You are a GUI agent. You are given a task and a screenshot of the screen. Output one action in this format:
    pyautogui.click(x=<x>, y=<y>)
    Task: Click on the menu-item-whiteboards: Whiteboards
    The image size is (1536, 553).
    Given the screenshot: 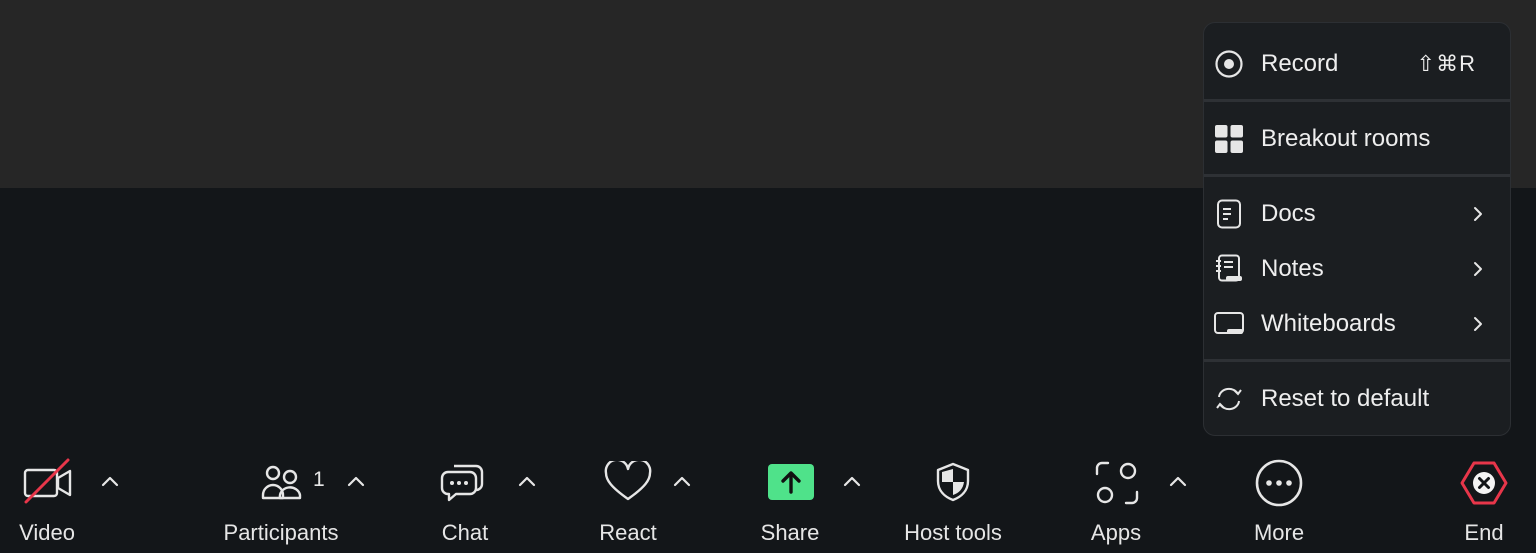 What is the action you would take?
    pyautogui.click(x=1357, y=324)
    